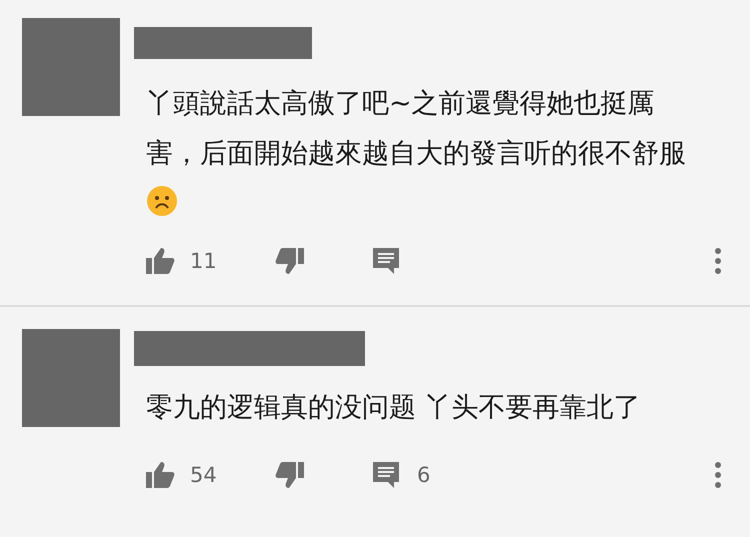  Describe the element at coordinates (203, 475) in the screenshot. I see `like-count: 54` at that location.